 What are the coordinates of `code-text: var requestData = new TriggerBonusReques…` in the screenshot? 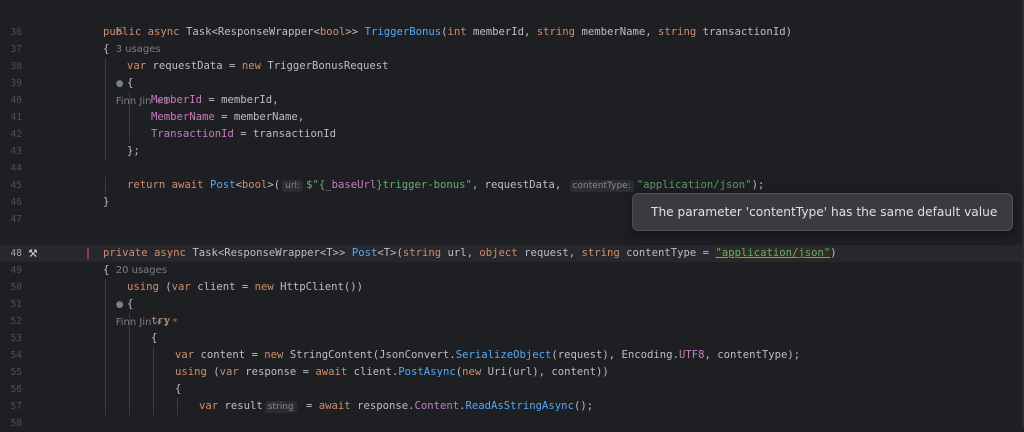 It's located at (258, 66).